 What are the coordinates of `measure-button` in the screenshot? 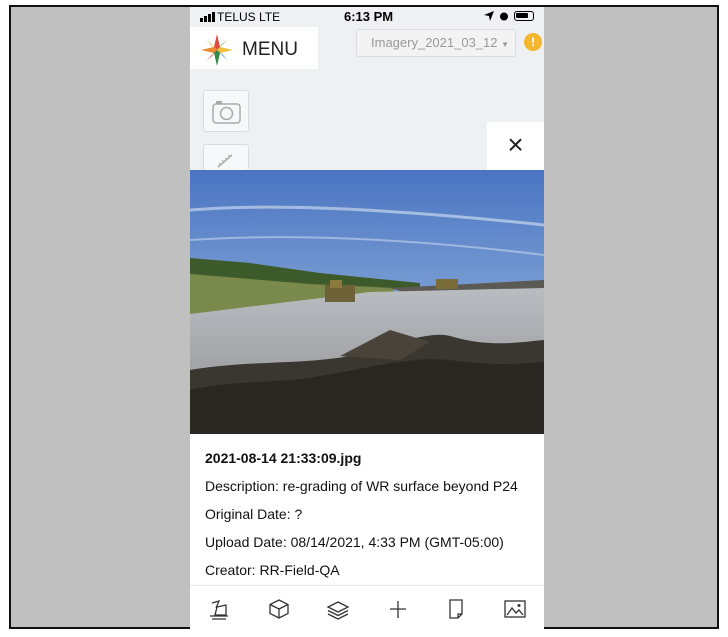 It's located at (226, 157).